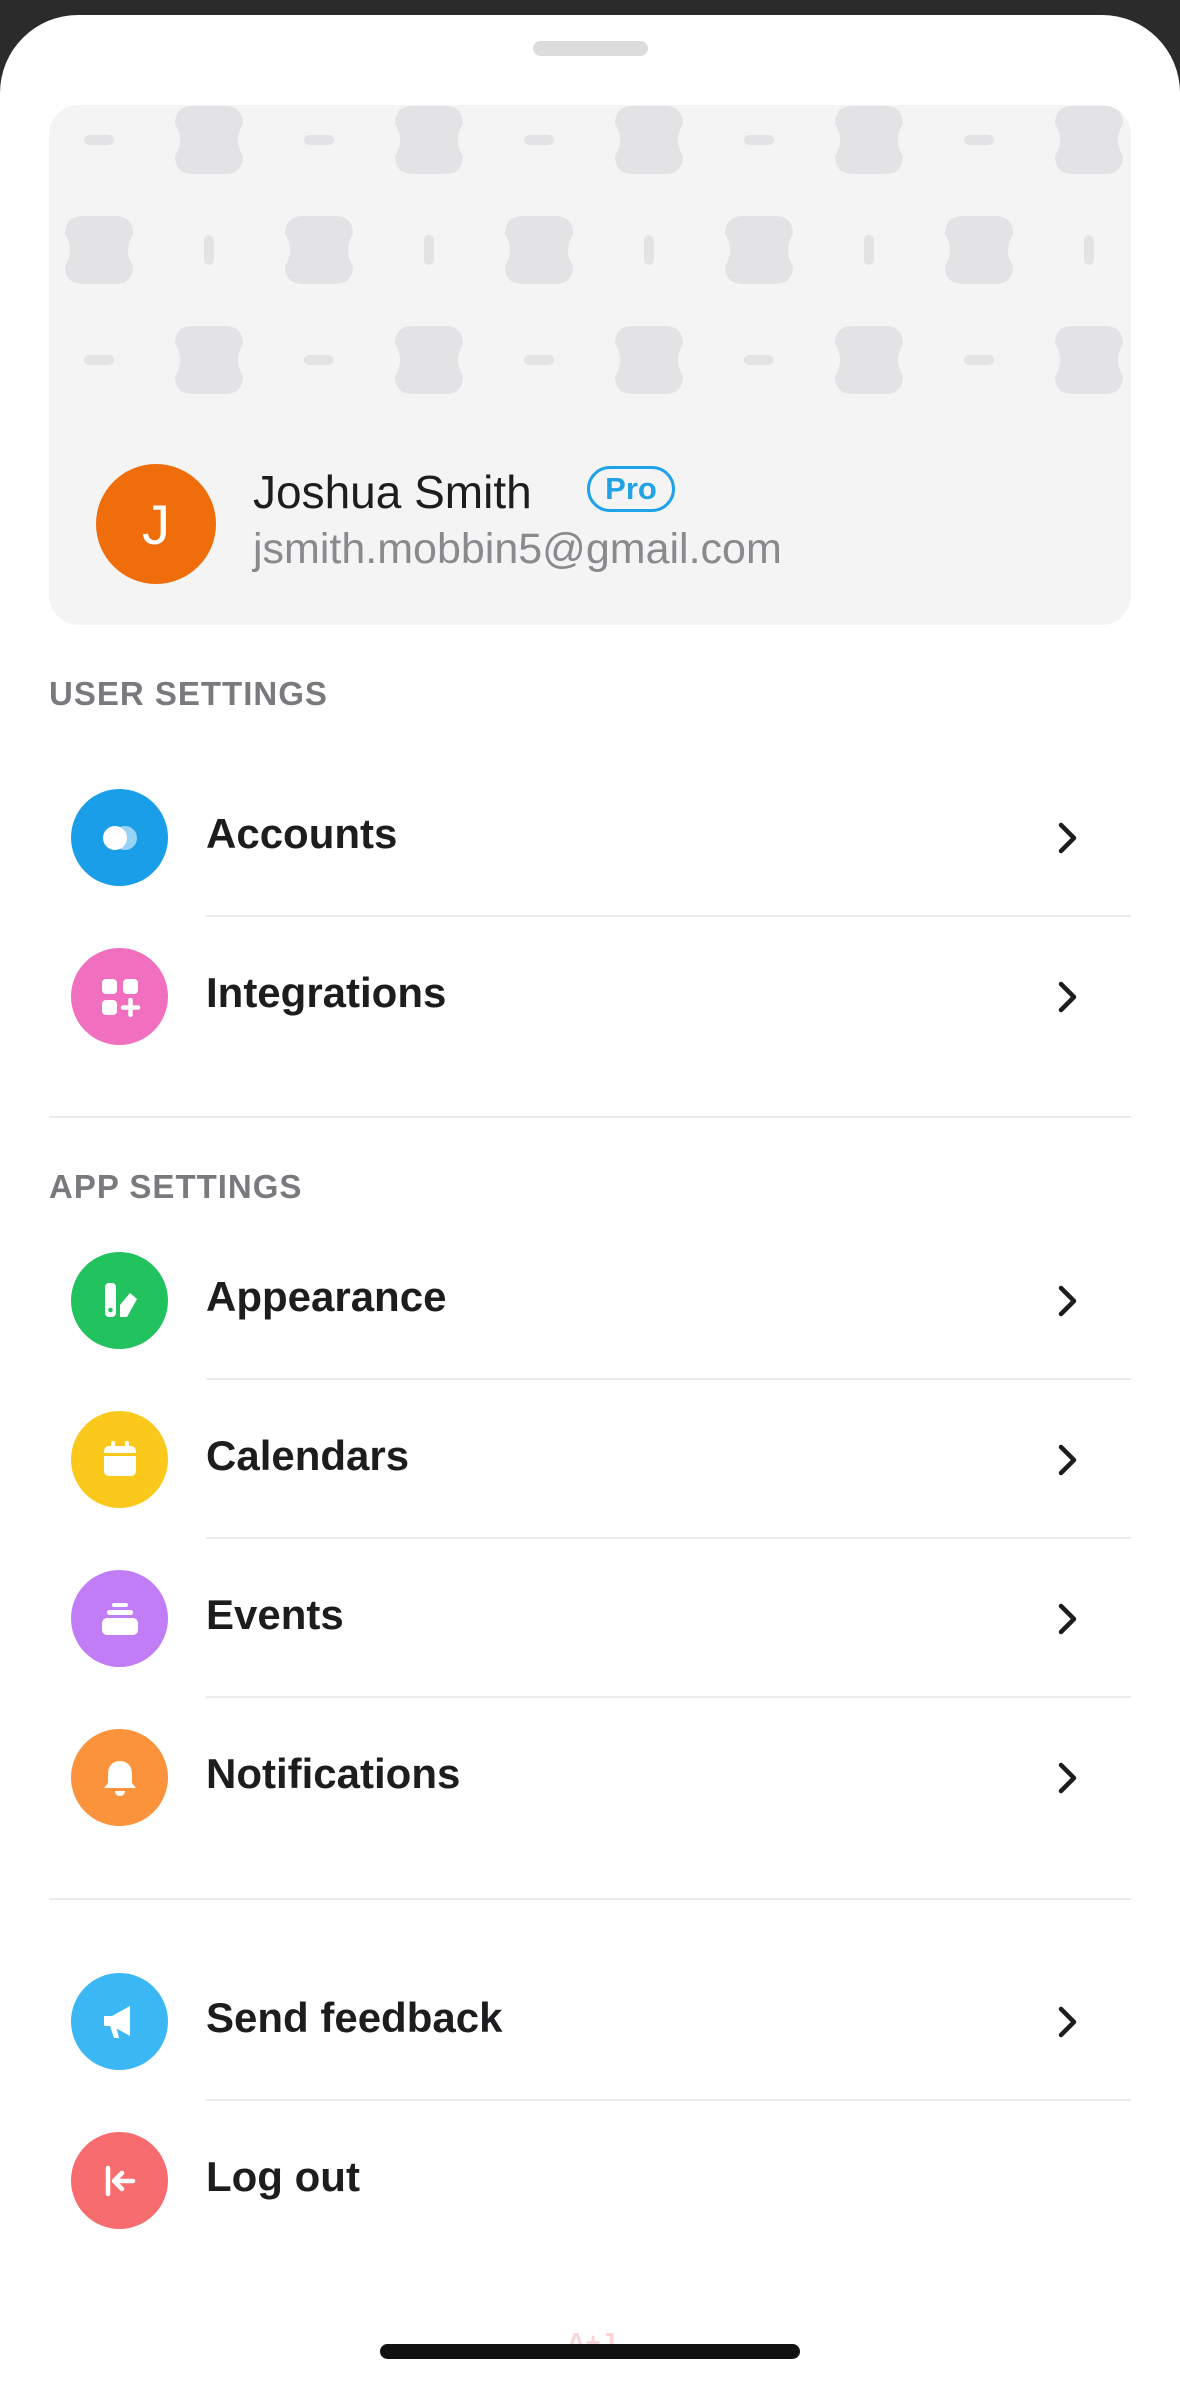 The width and height of the screenshot is (1180, 2396). What do you see at coordinates (333, 1773) in the screenshot?
I see `row-label-notifications: Notifications` at bounding box center [333, 1773].